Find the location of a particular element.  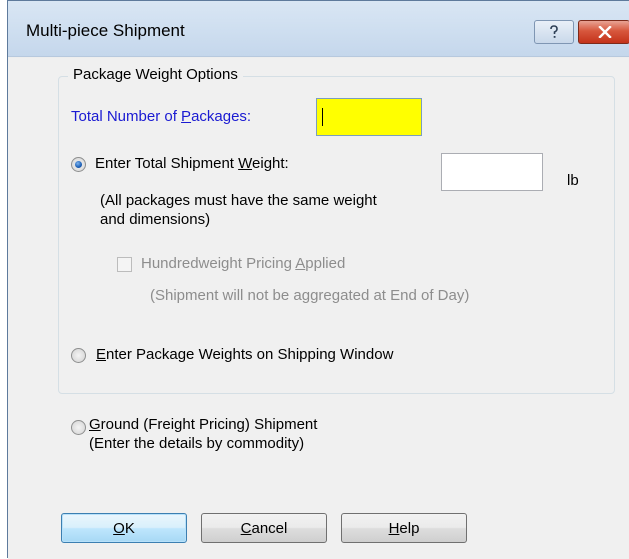

ground-freight-radio is located at coordinates (78, 427).